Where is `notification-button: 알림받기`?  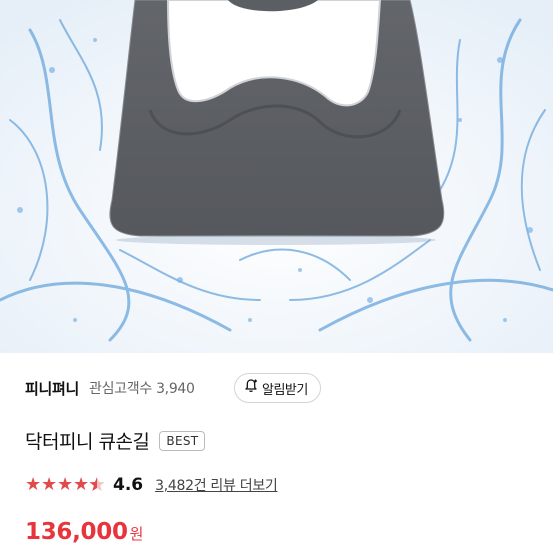
notification-button: 알림받기 is located at coordinates (277, 388).